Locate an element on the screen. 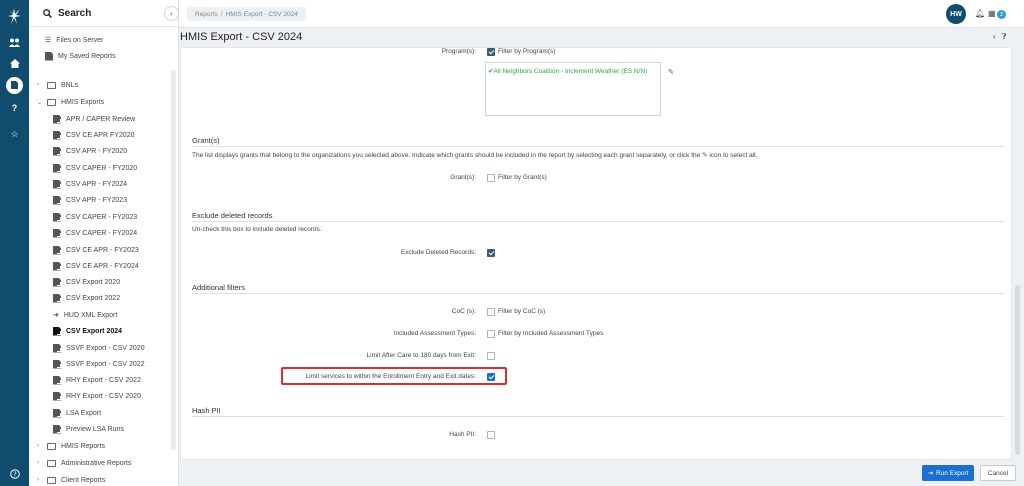 This screenshot has height=486, width=1024. home-icon is located at coordinates (14, 63).